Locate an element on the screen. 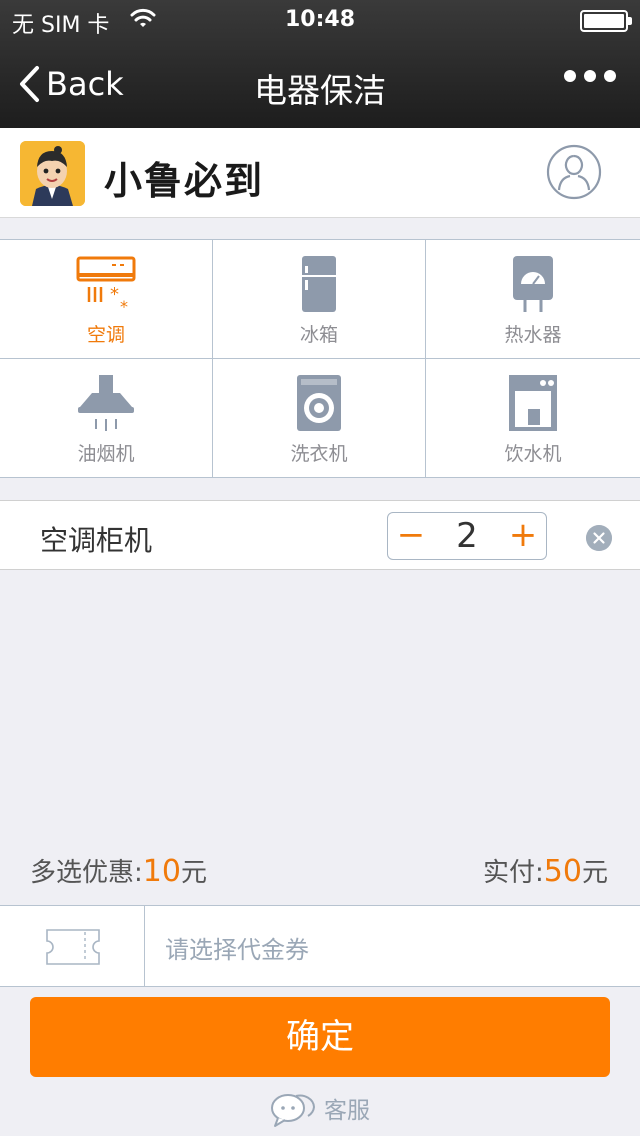  coupon-icon-box is located at coordinates (72, 946).